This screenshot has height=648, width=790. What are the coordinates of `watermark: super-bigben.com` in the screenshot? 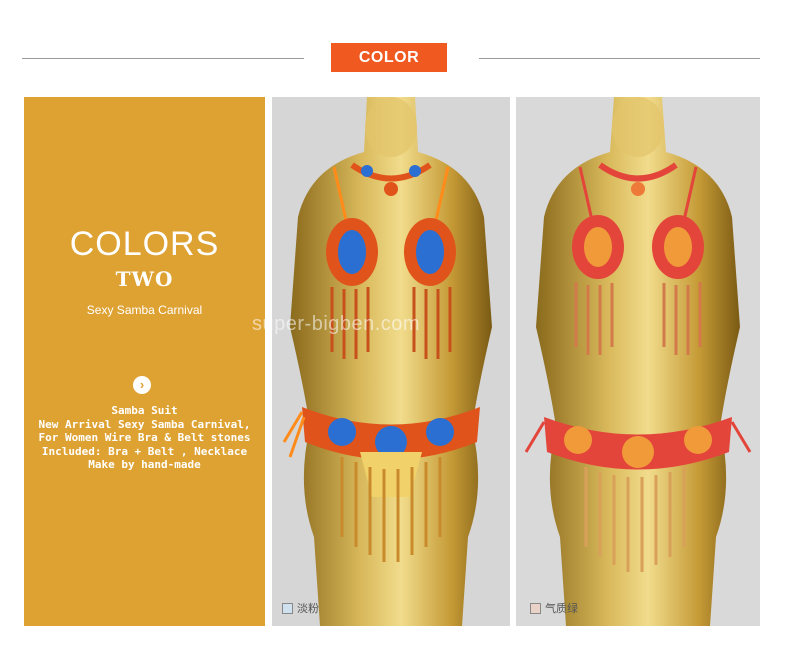 It's located at (336, 324).